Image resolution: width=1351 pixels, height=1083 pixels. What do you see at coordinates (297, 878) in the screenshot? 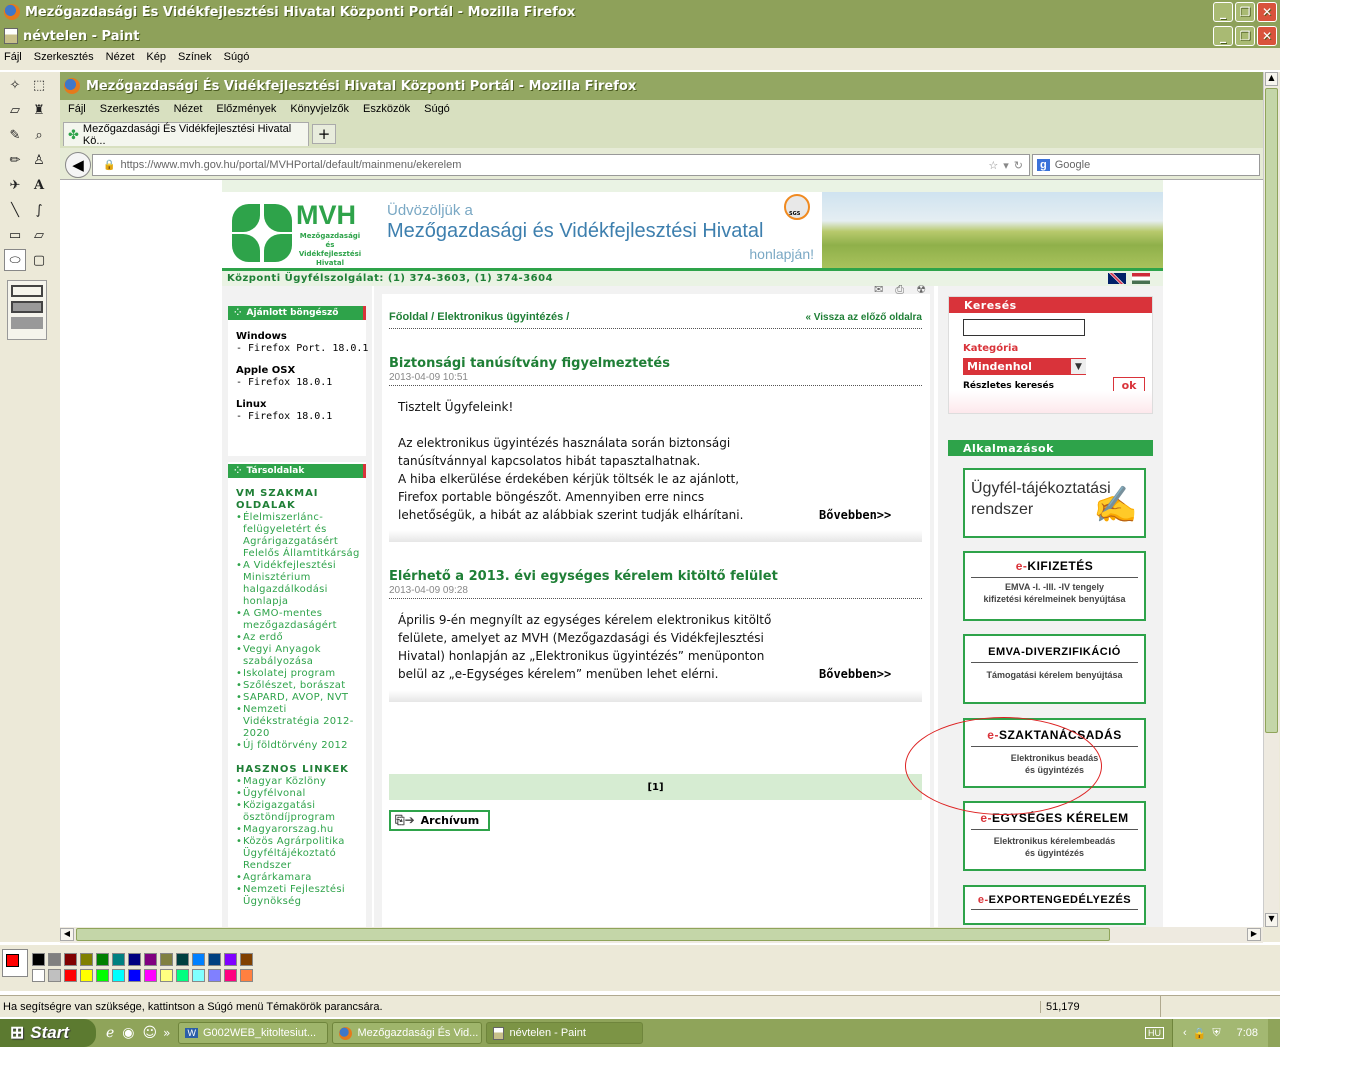
I see `list-item: Agrárkamara` at bounding box center [297, 878].